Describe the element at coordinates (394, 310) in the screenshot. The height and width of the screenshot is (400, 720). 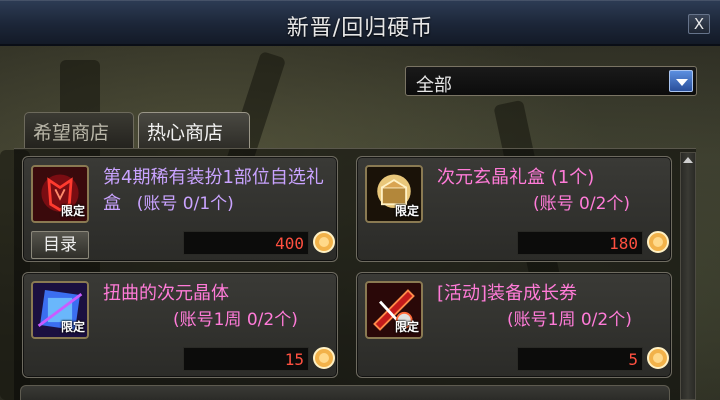
I see `equipment-ticket-icon: 限定` at that location.